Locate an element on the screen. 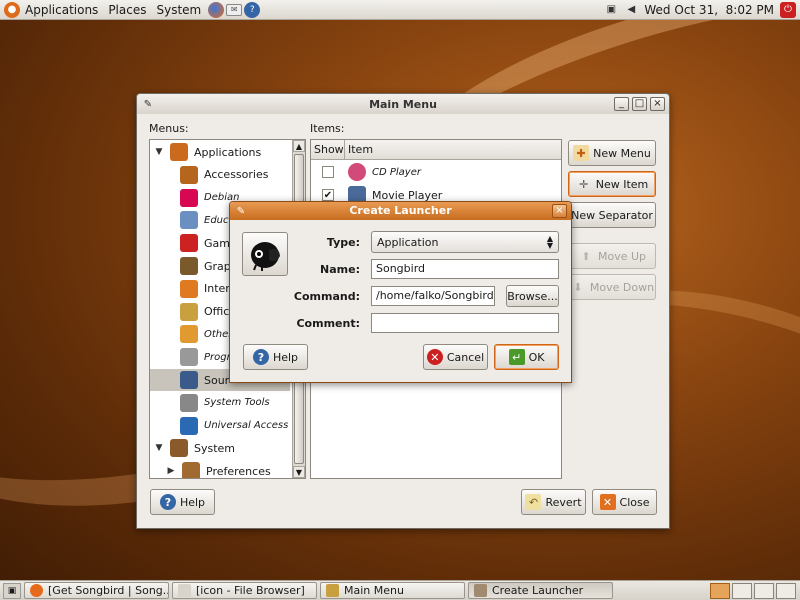 This screenshot has width=800, height=600. taskbar-item: Main Menu is located at coordinates (392, 590).